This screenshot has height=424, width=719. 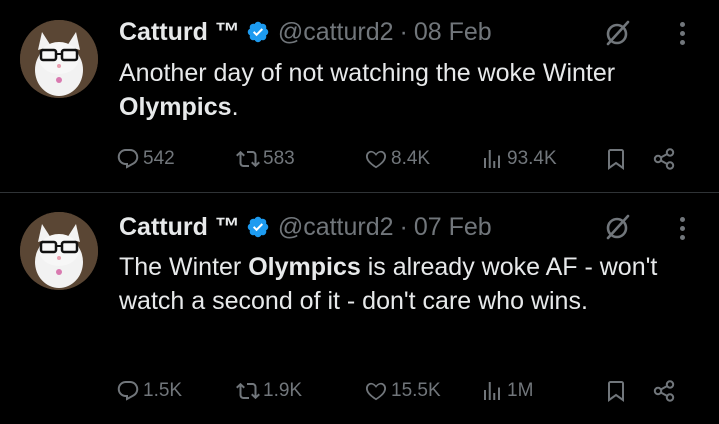 I want to click on like-button: 8.4K, so click(x=397, y=159).